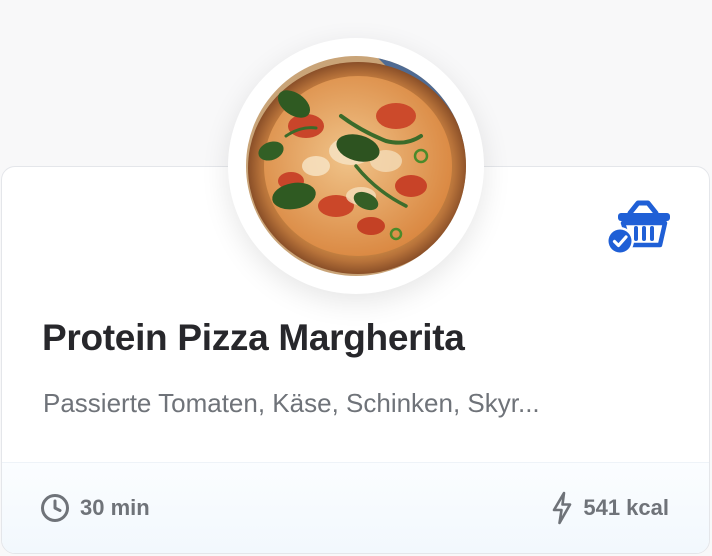 This screenshot has height=556, width=712. Describe the element at coordinates (638, 227) in the screenshot. I see `basket-check-icon` at that location.